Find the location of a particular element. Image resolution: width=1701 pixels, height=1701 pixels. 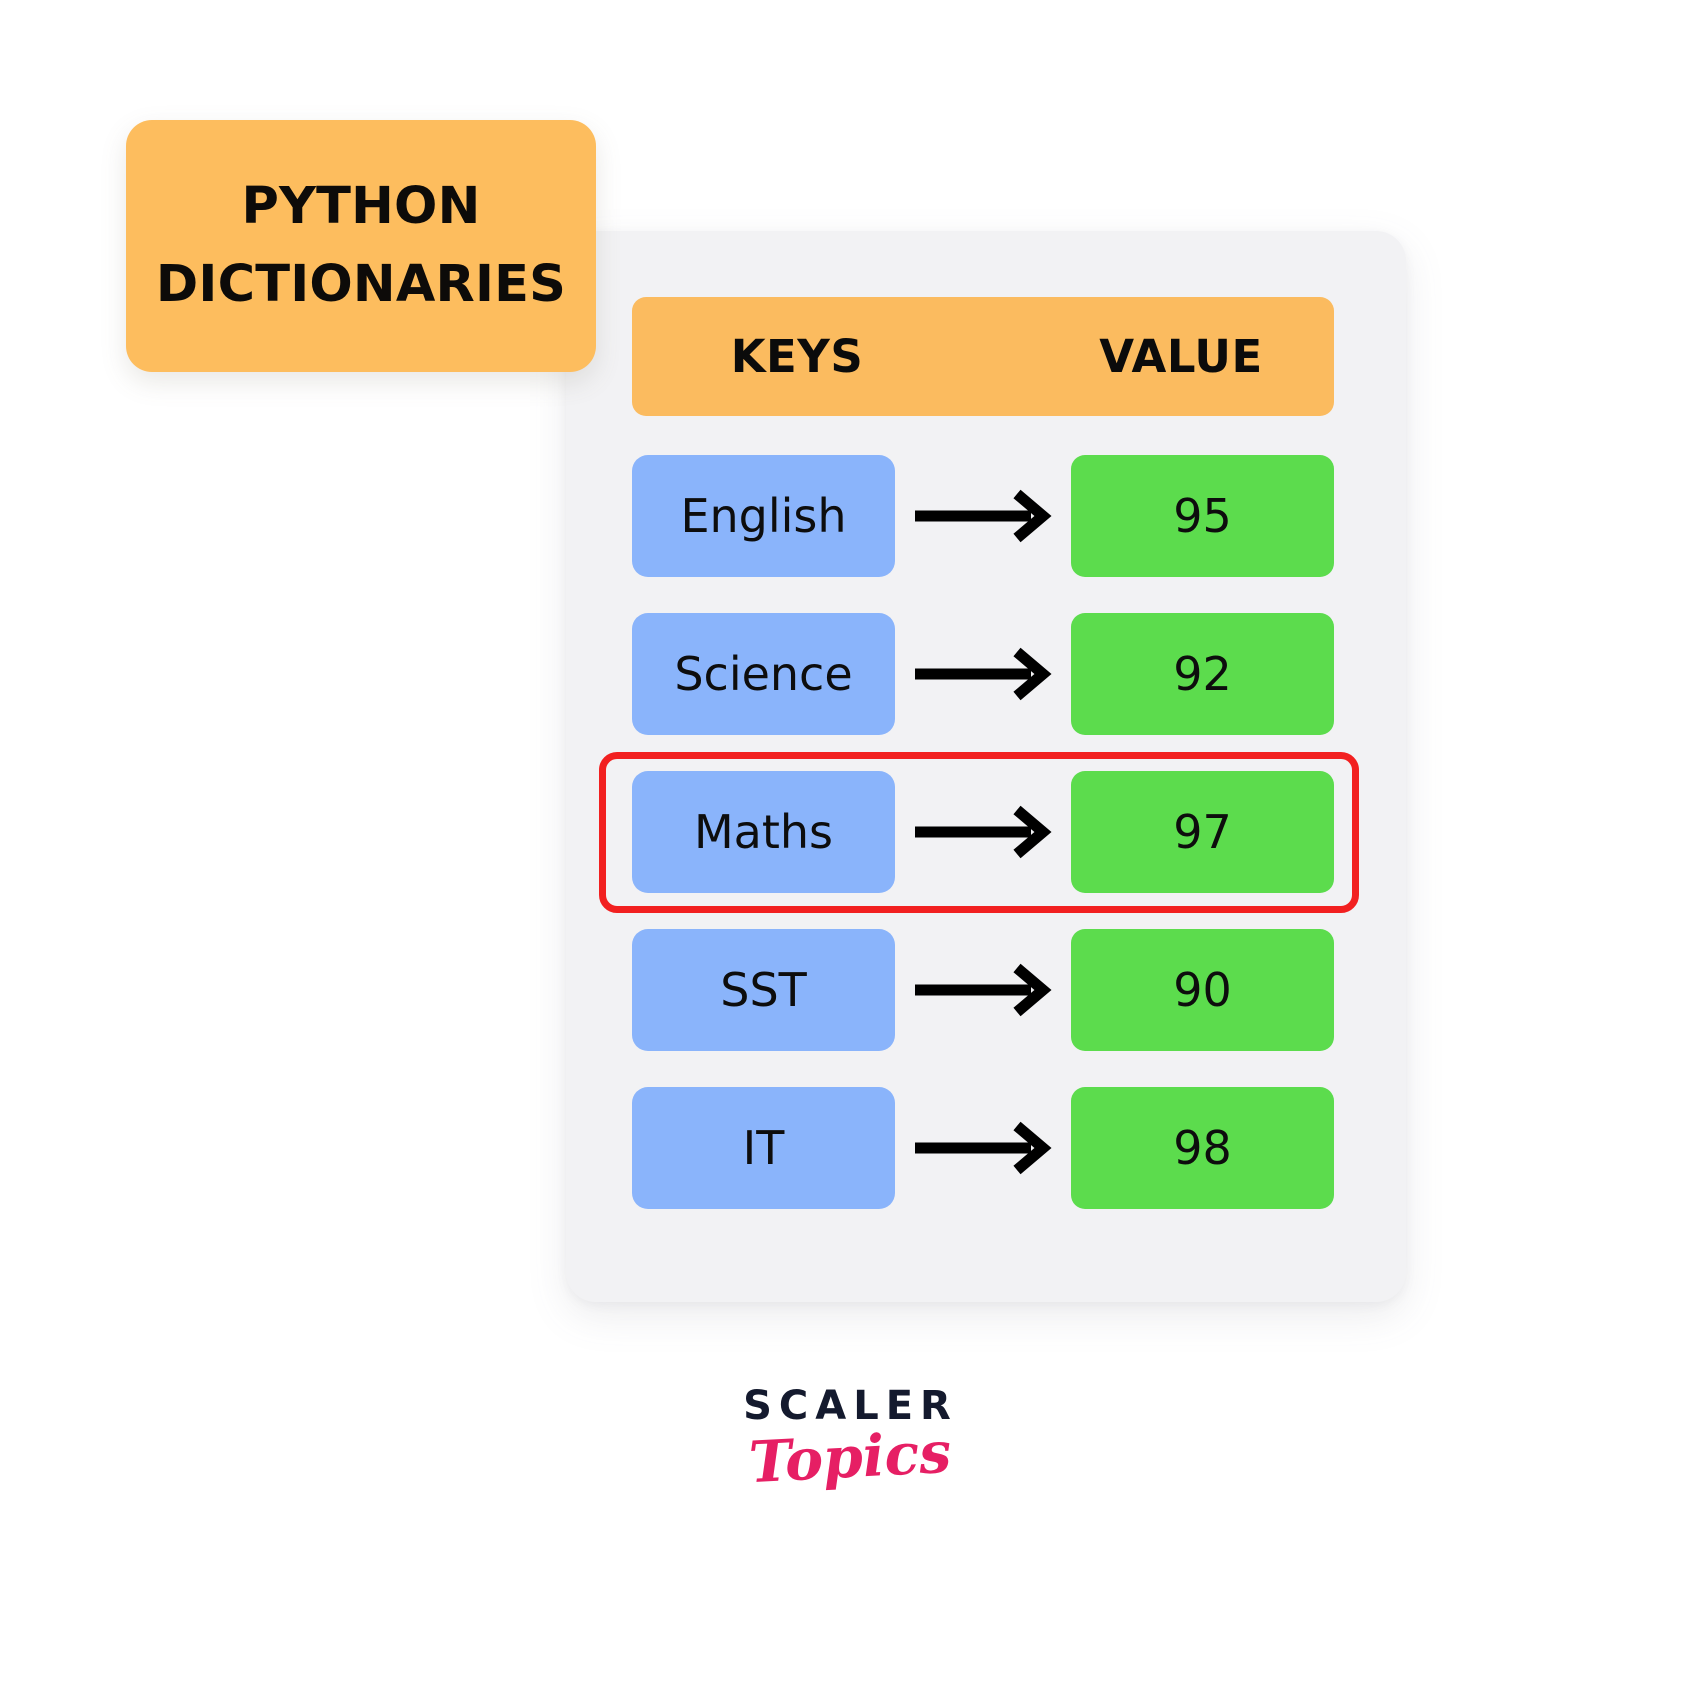

table-row: SST 90 is located at coordinates (983, 990).